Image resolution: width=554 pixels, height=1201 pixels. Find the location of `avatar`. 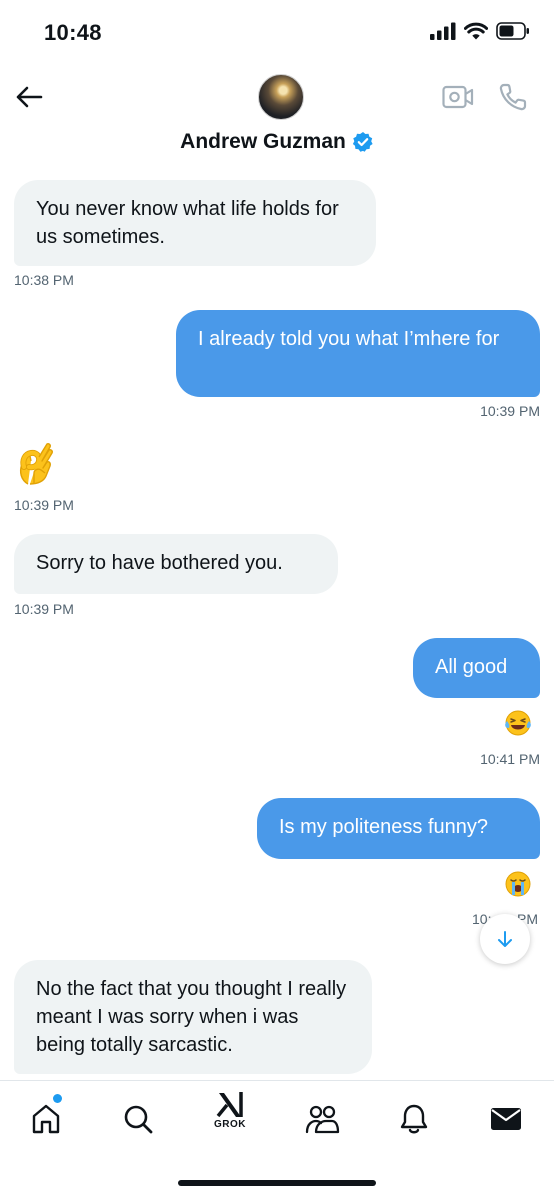

avatar is located at coordinates (281, 97).